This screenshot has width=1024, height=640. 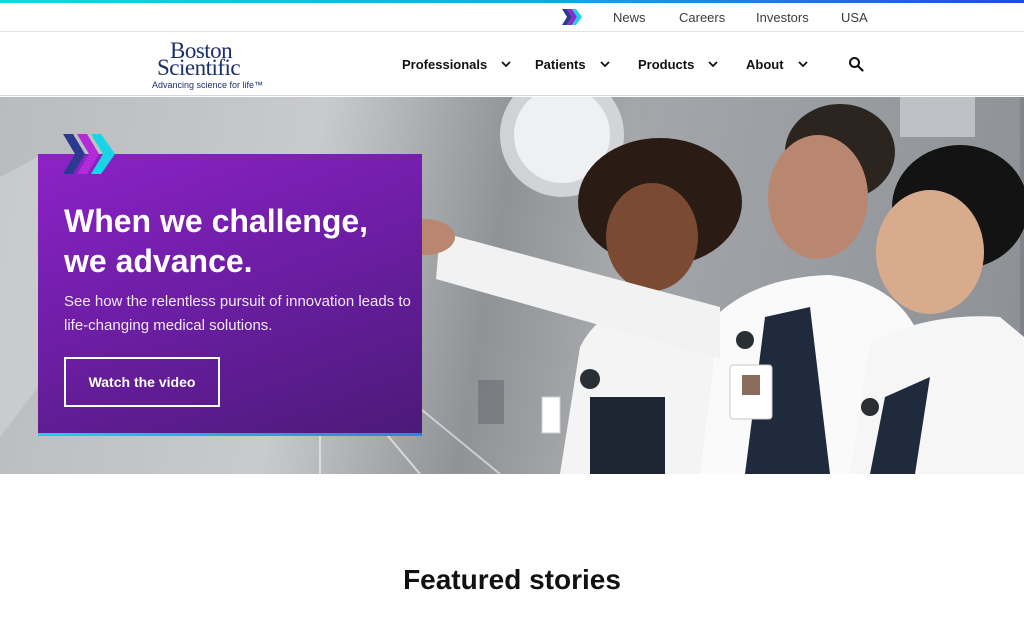 I want to click on logo-tagline: Advancing science for life™, so click(x=208, y=85).